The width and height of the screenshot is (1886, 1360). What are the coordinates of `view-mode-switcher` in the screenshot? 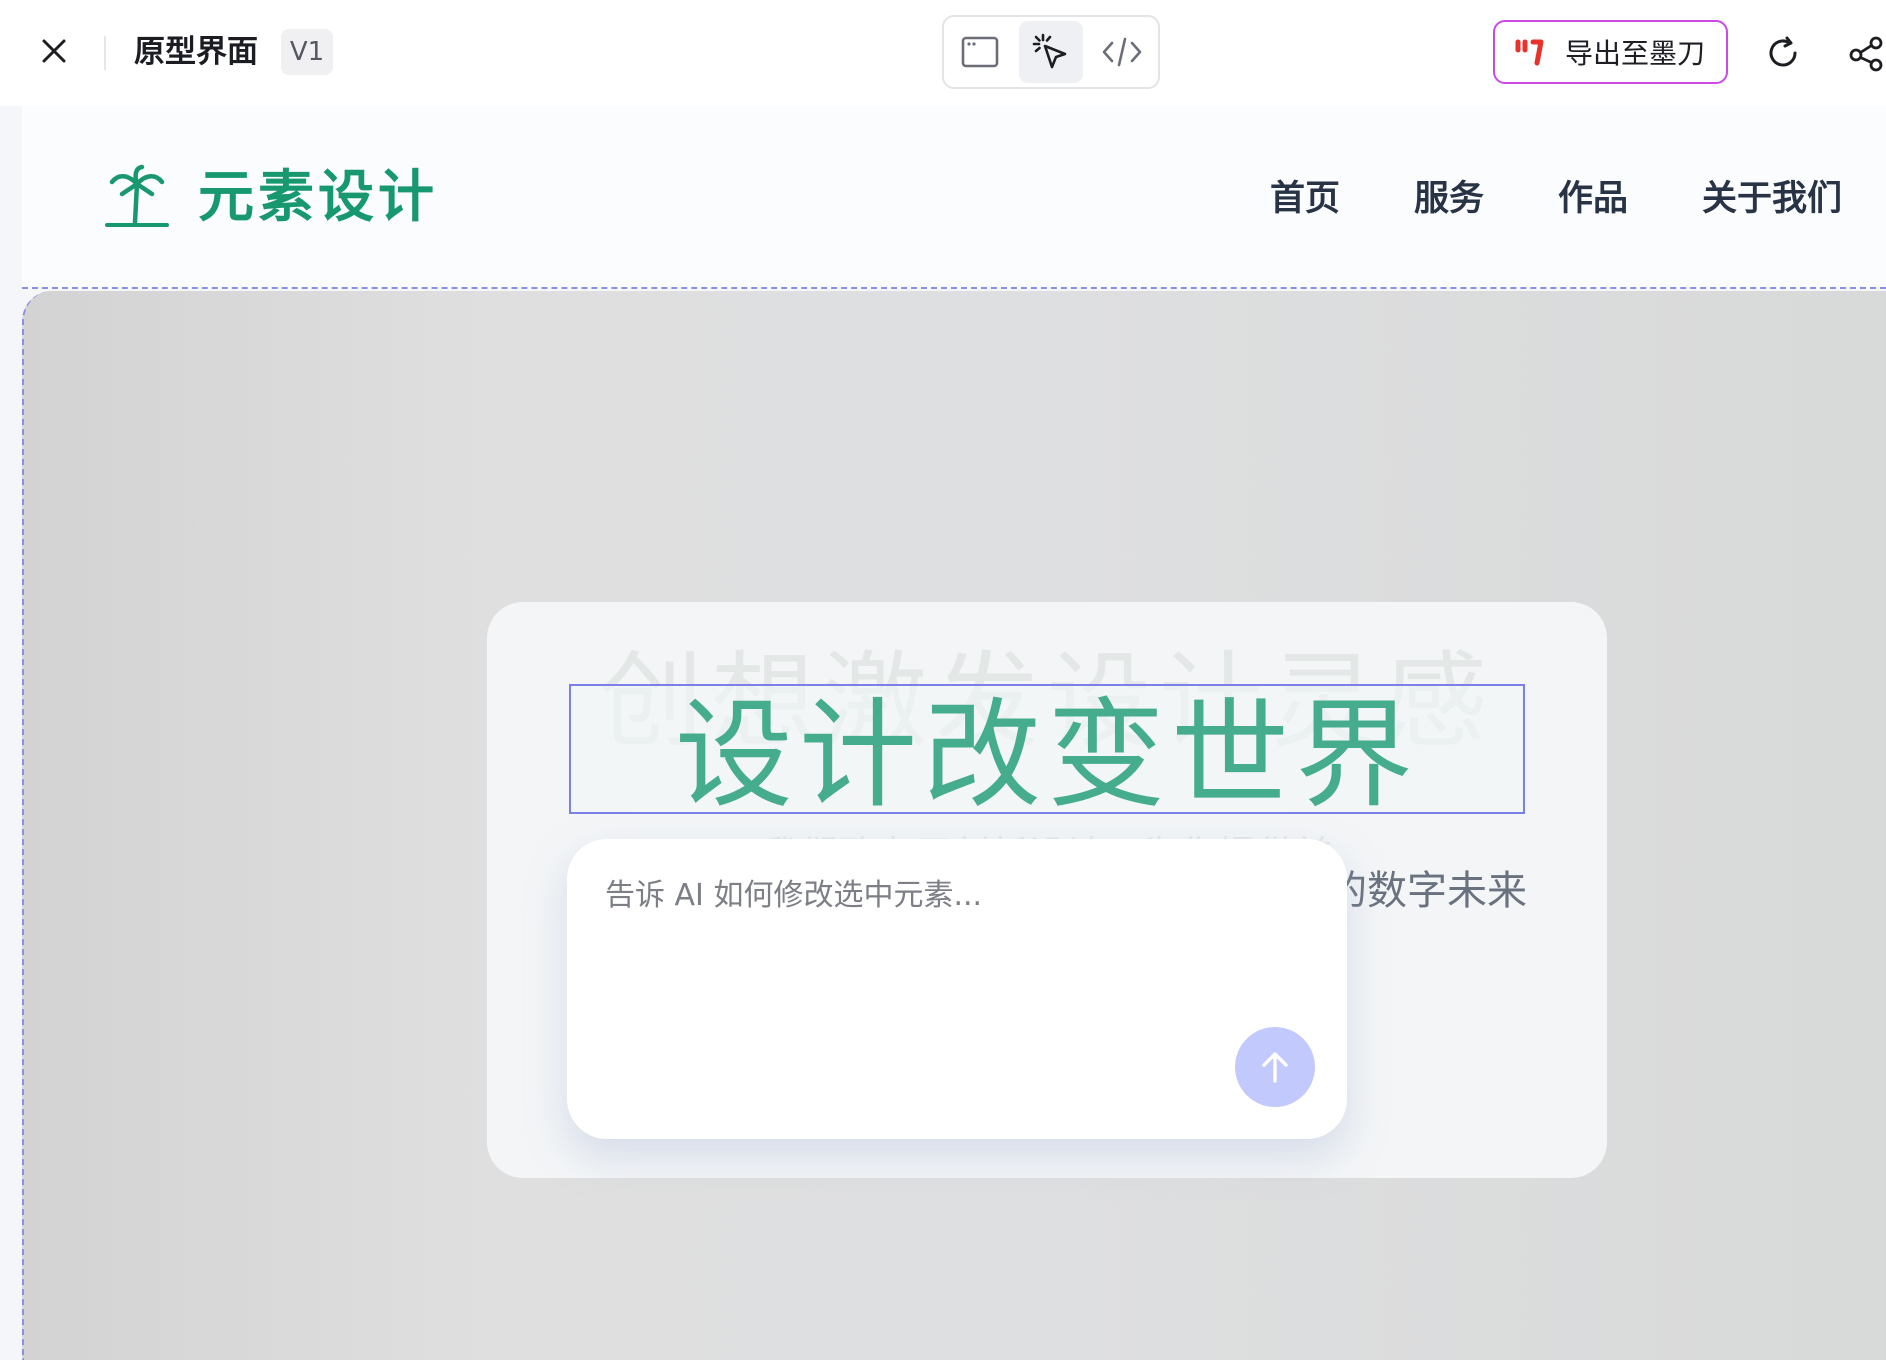 It's located at (1051, 52).